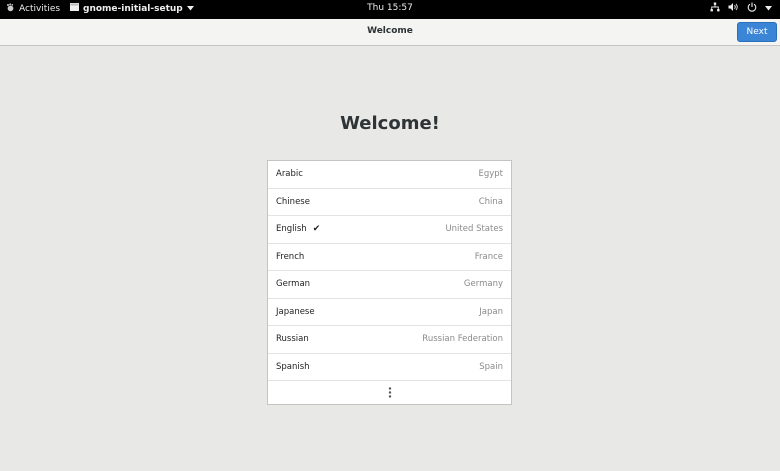  Describe the element at coordinates (757, 32) in the screenshot. I see `next-button: Next` at that location.